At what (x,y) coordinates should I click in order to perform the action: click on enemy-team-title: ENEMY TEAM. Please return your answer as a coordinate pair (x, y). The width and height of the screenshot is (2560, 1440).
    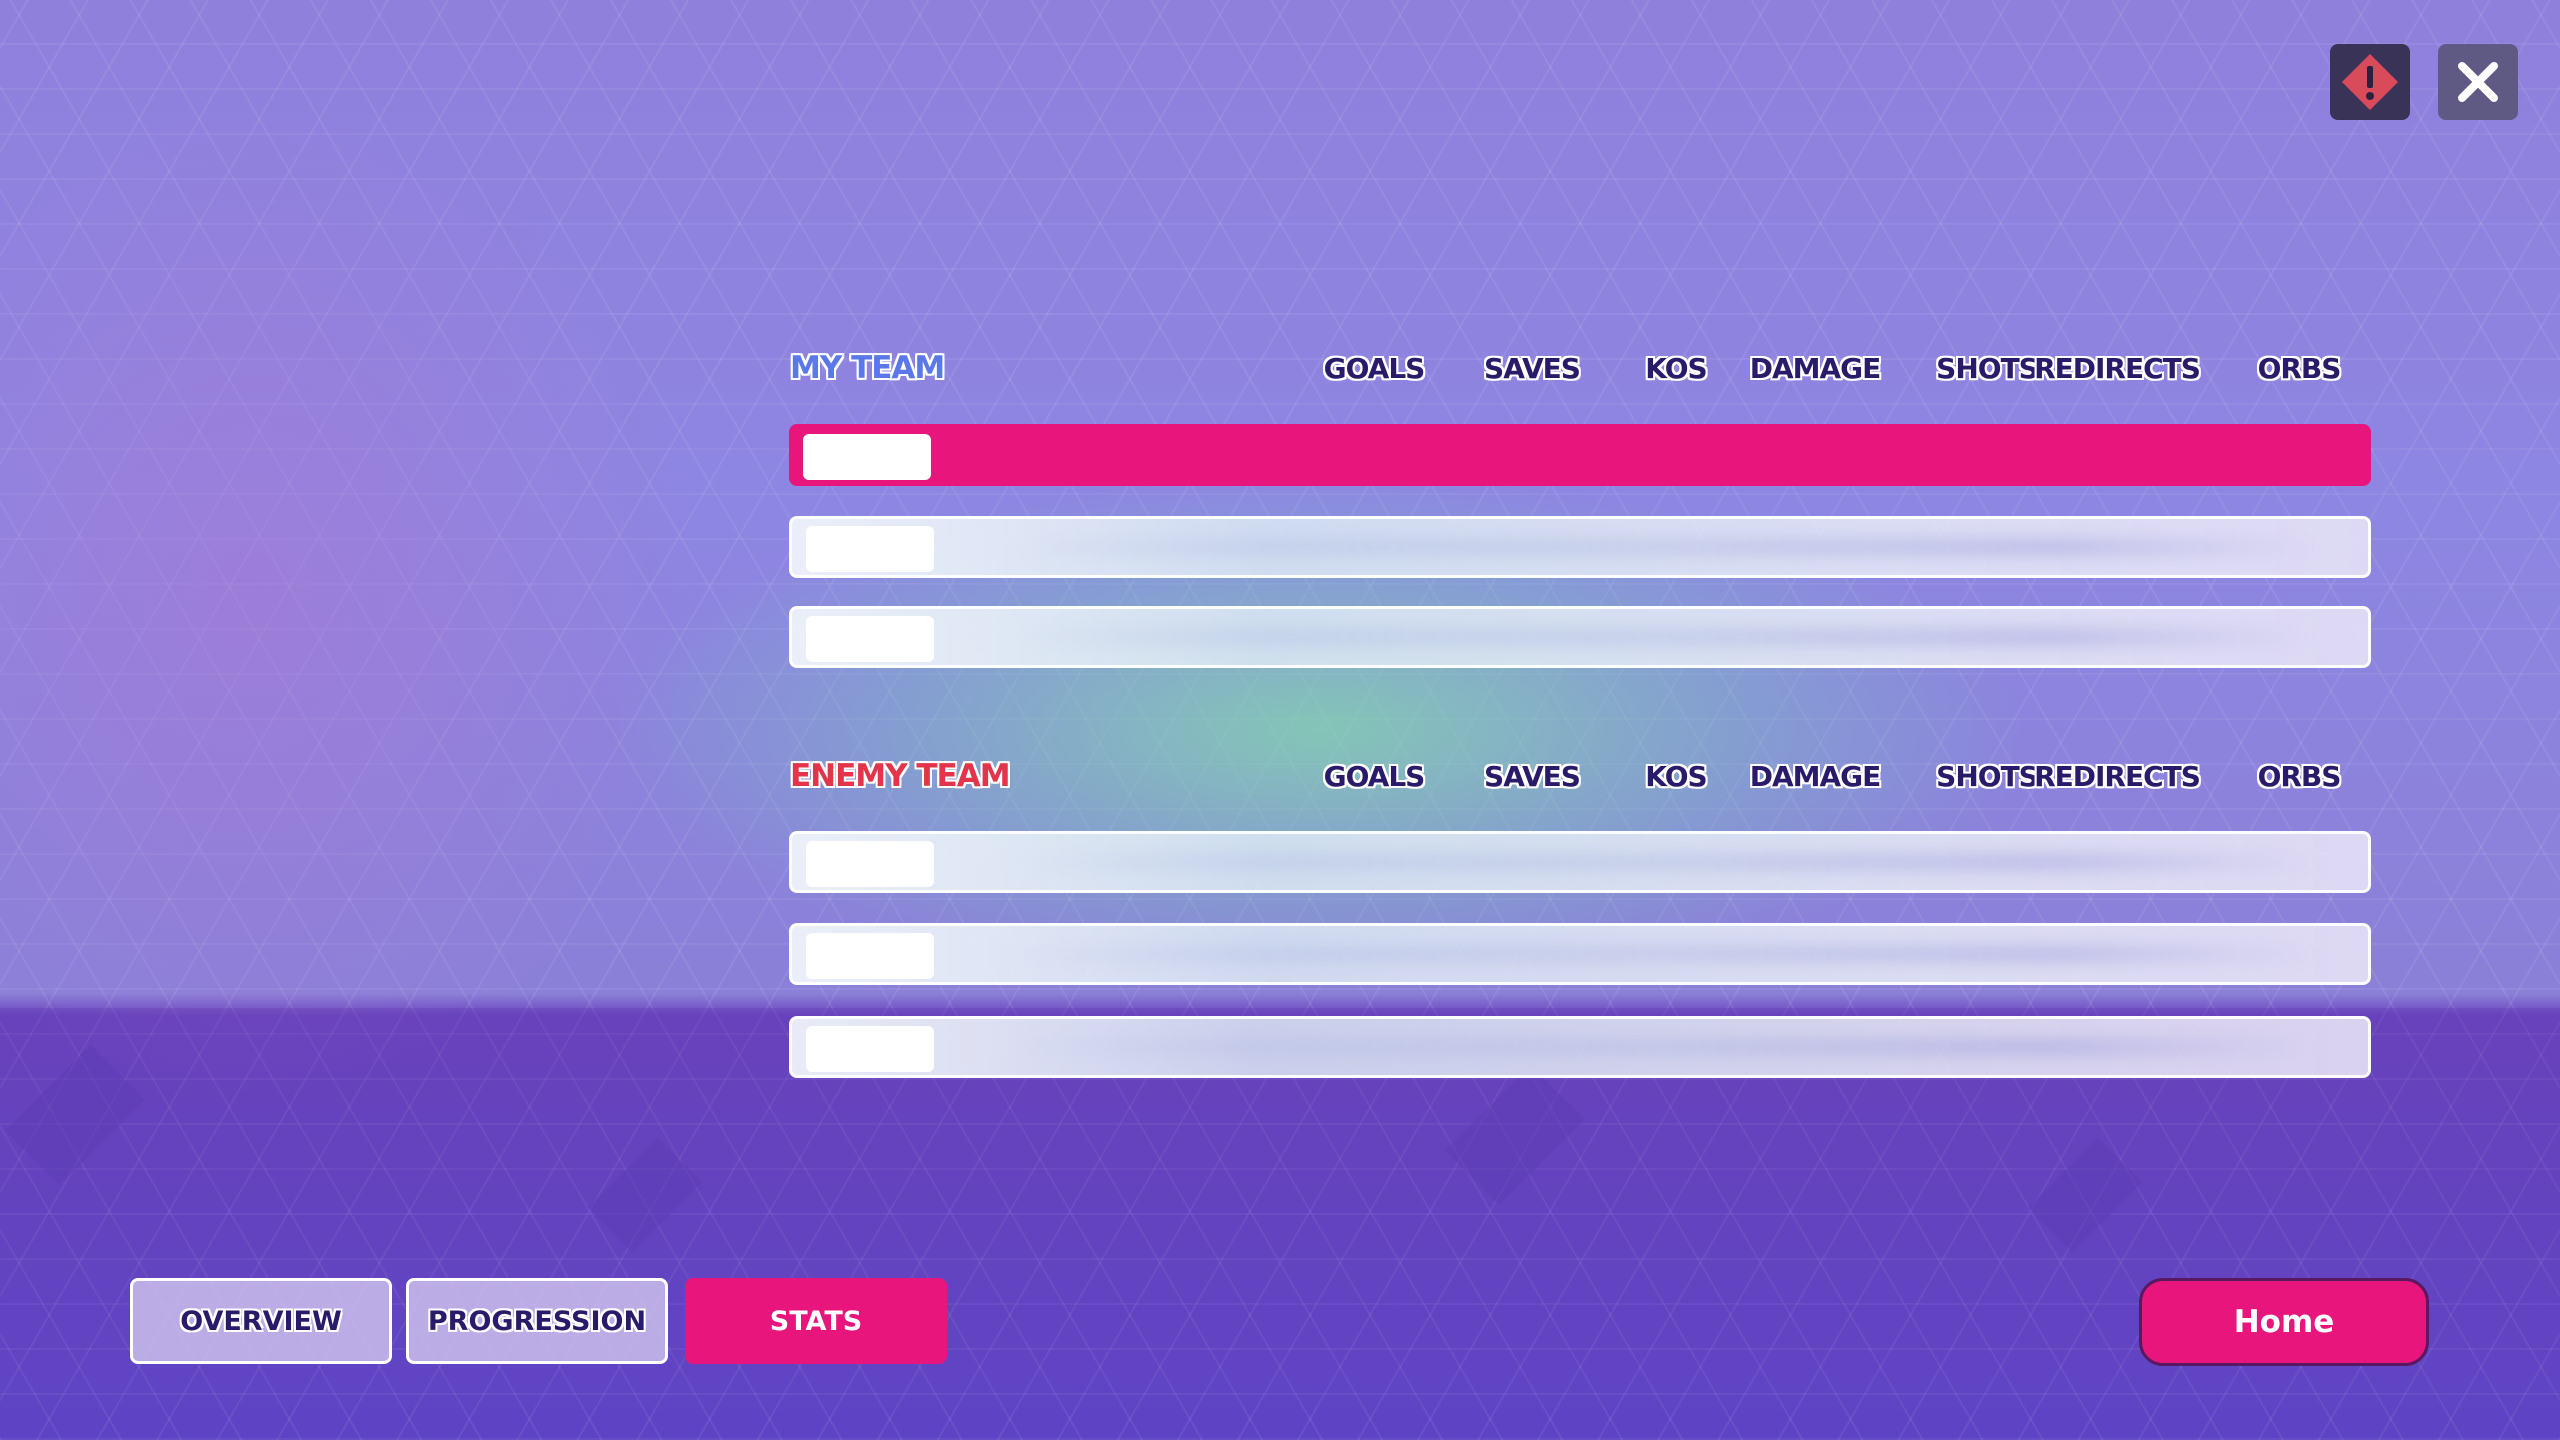
    Looking at the image, I should click on (900, 776).